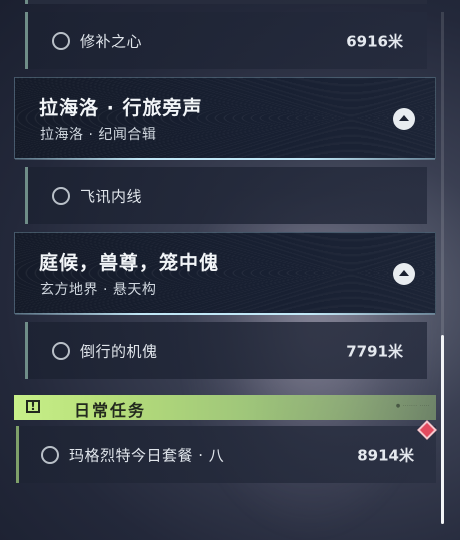 This screenshot has width=460, height=540. Describe the element at coordinates (225, 273) in the screenshot. I see `chapter-card-tinghou: 庭候，兽尊，笼中傀 玄方地界 · 悬天构` at that location.